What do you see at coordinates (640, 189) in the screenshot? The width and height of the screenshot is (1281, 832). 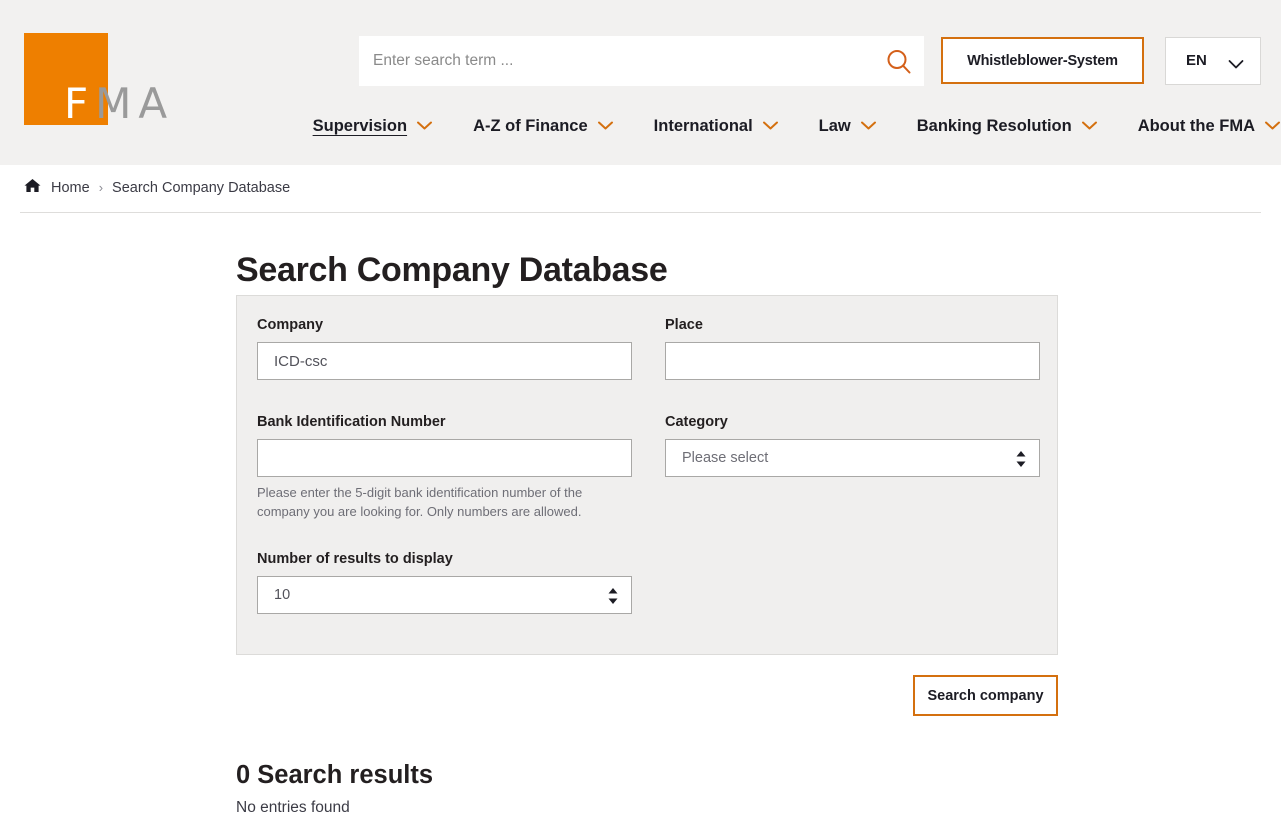 I see `breadcrumb-bar: Home › Search Company Database` at bounding box center [640, 189].